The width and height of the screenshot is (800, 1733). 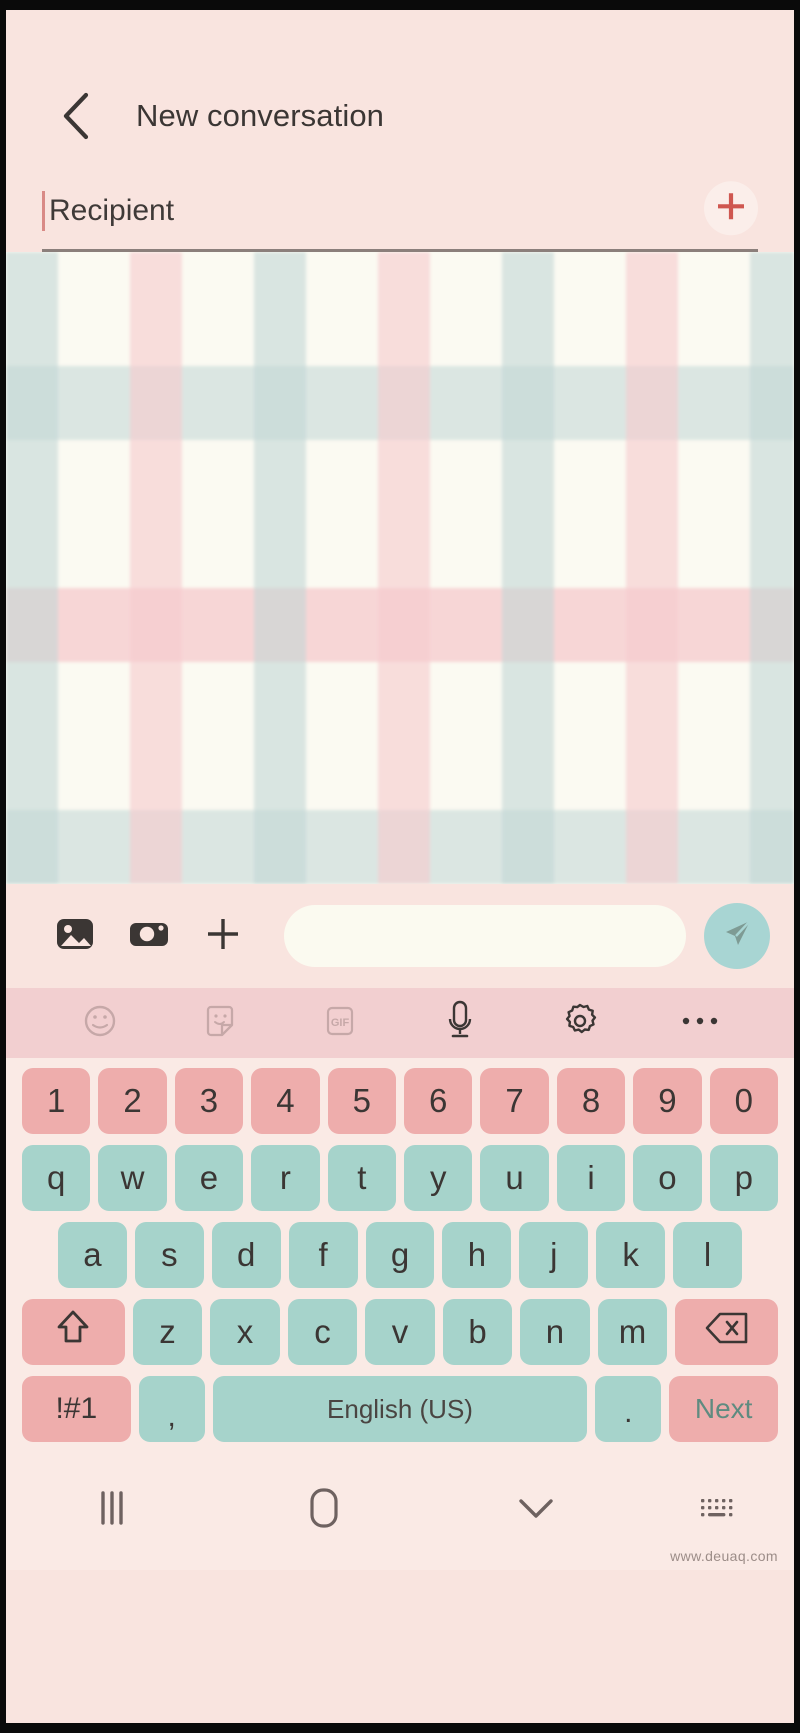 I want to click on app-header: New conversation, so click(x=400, y=90).